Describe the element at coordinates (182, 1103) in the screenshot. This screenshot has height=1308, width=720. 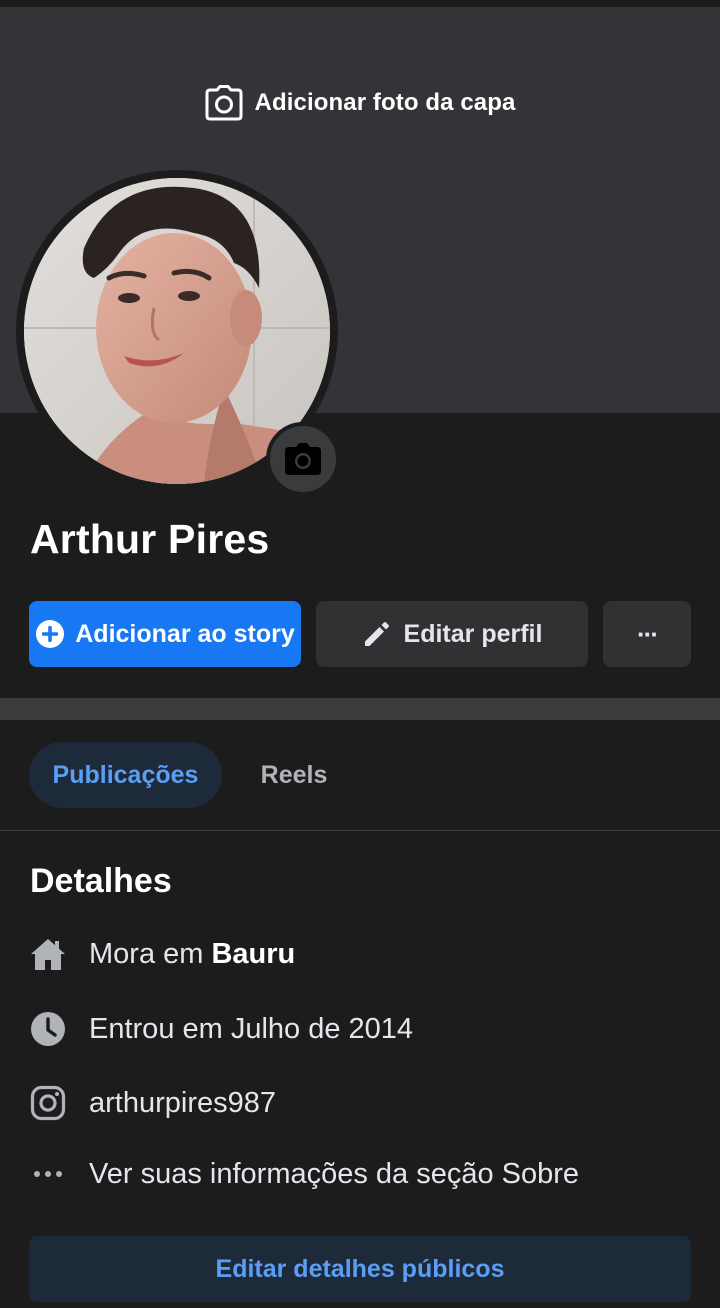
I see `detail-instagram-text: arthurpires987` at that location.